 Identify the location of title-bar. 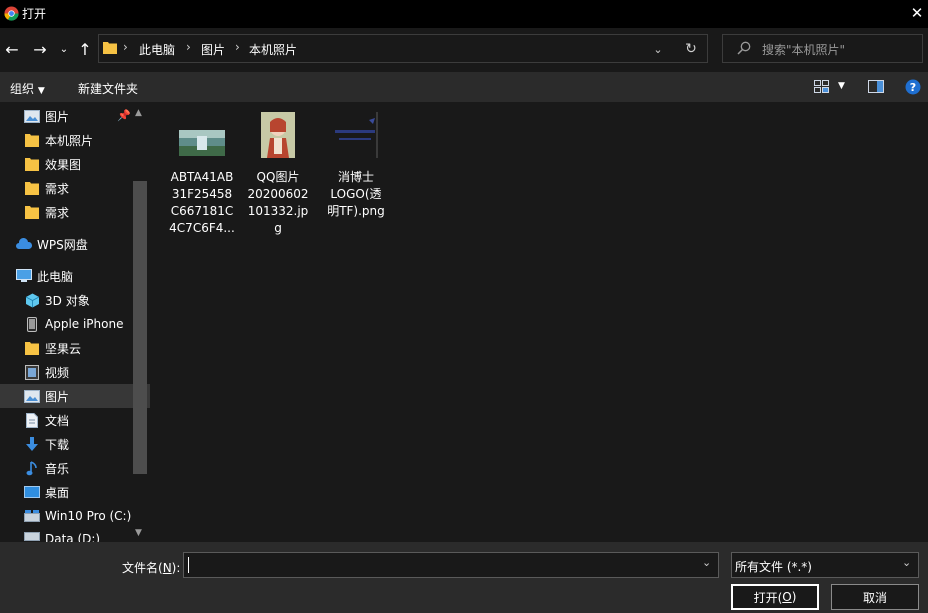
(464, 14).